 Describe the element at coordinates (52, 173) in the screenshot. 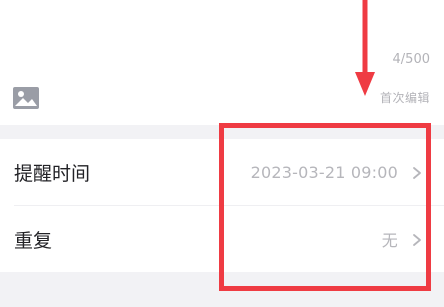

I see `remind-time-label: 提醒时间` at that location.